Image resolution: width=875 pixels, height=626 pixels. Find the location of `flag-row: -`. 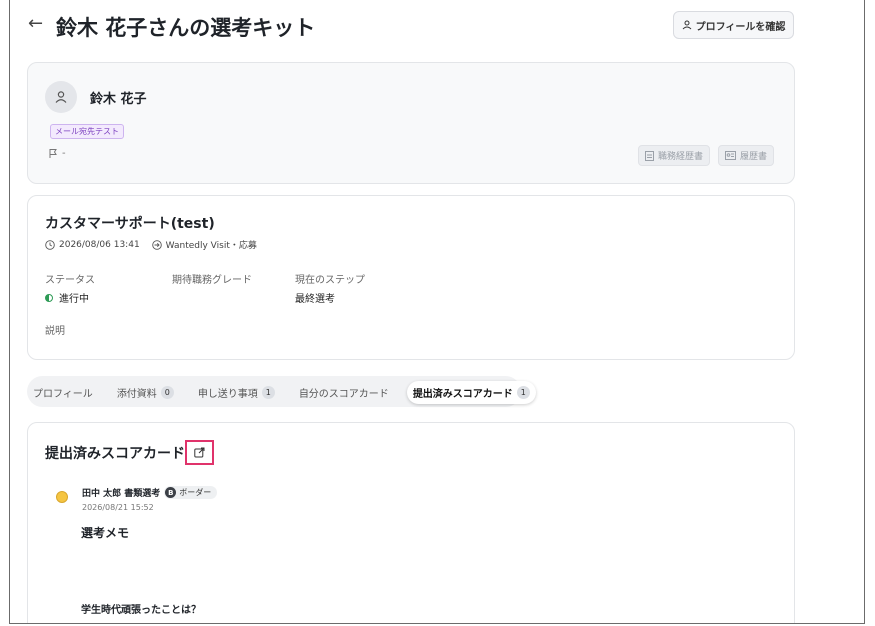

flag-row: - is located at coordinates (57, 153).